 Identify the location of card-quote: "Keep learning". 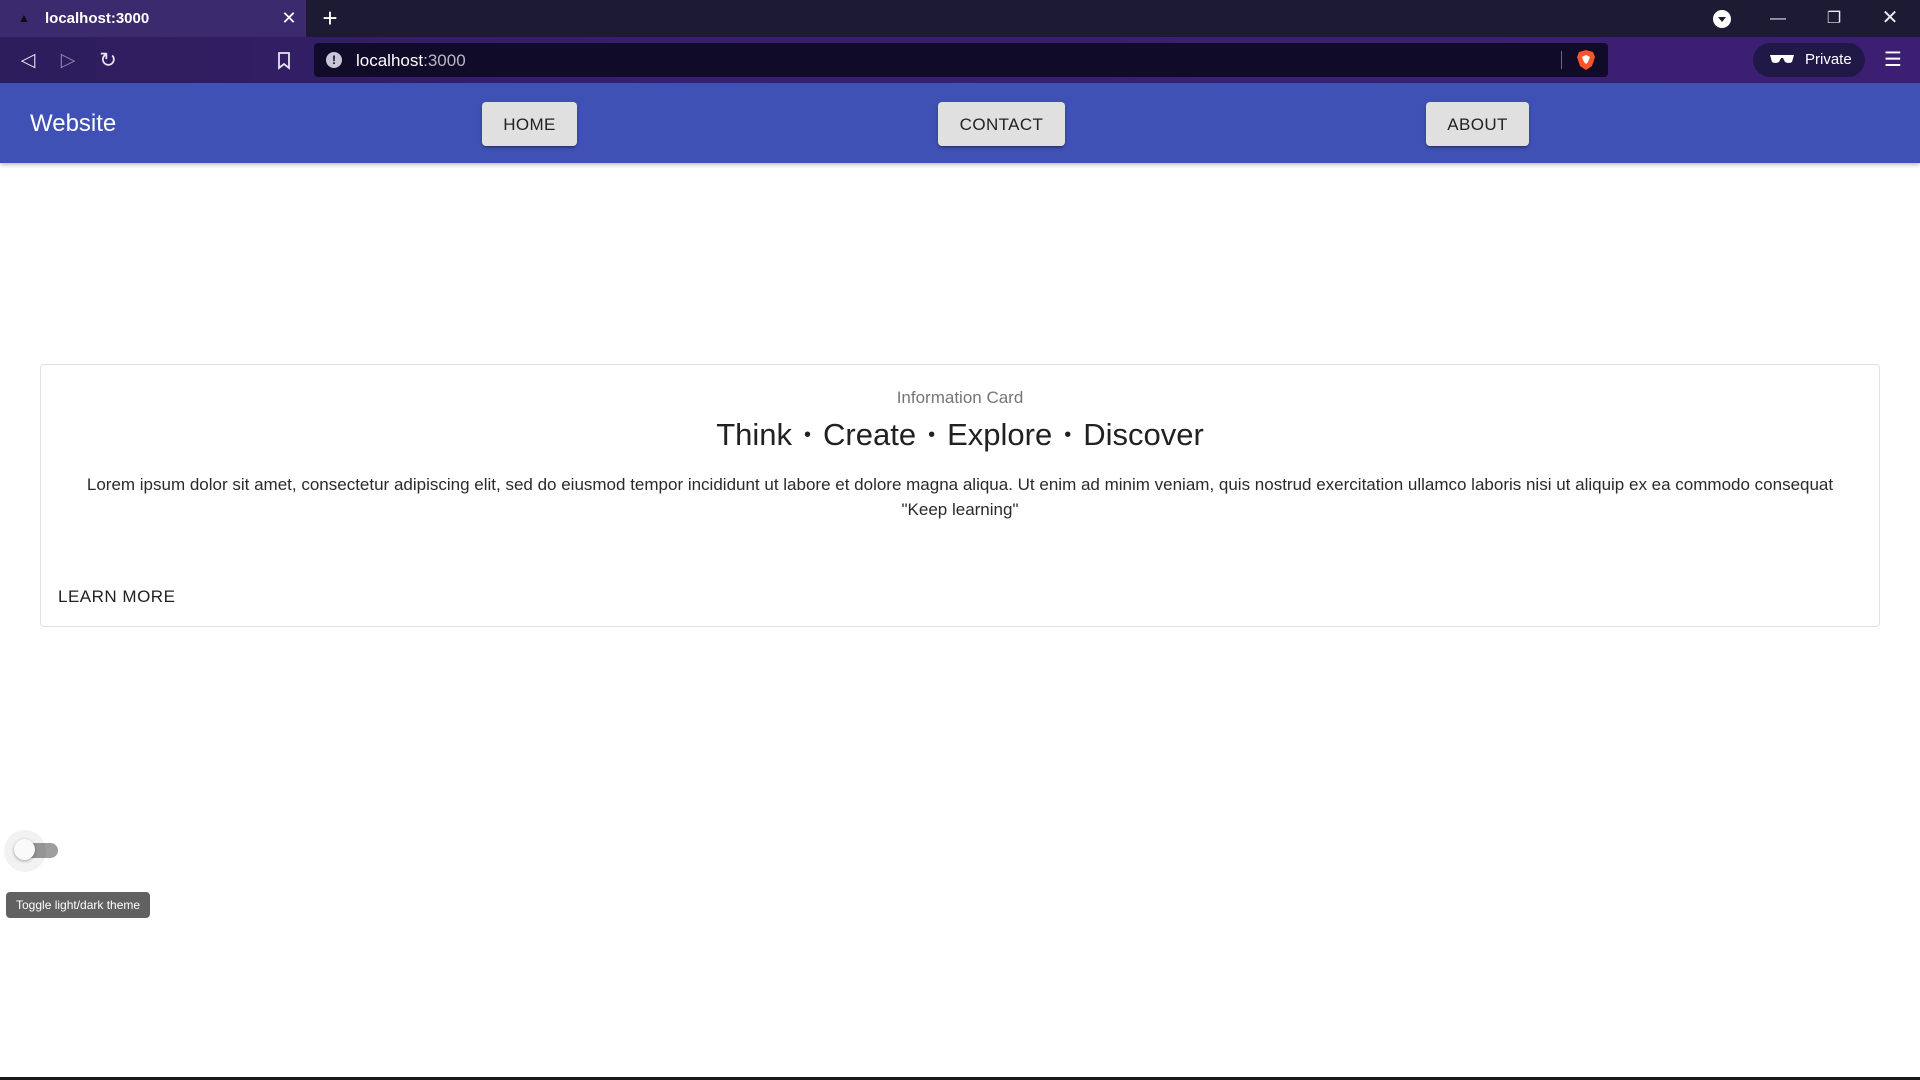
(960, 509).